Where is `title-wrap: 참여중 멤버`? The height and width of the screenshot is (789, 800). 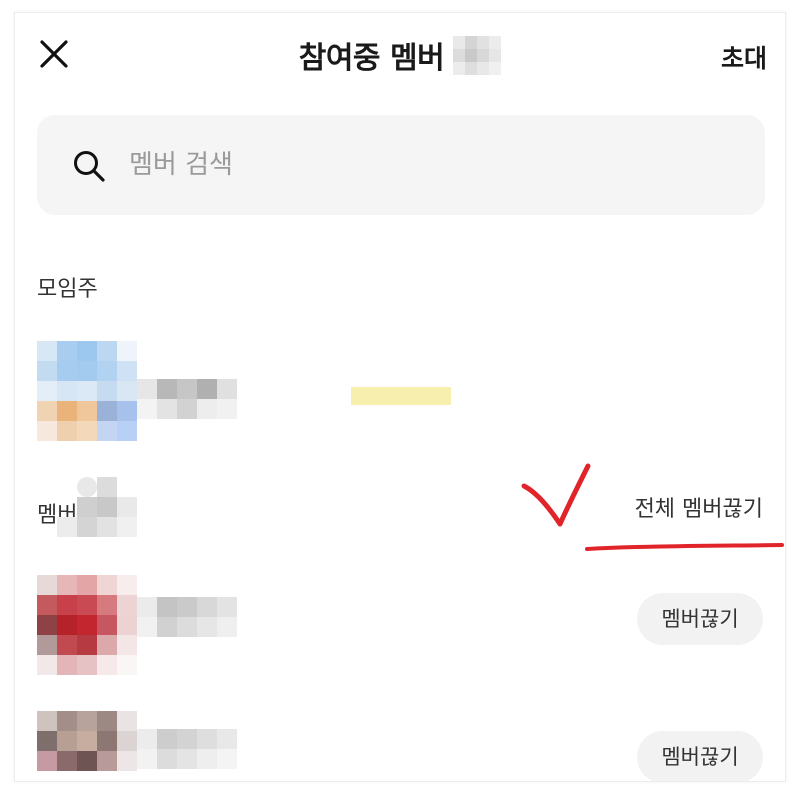
title-wrap: 참여중 멤버 is located at coordinates (400, 55).